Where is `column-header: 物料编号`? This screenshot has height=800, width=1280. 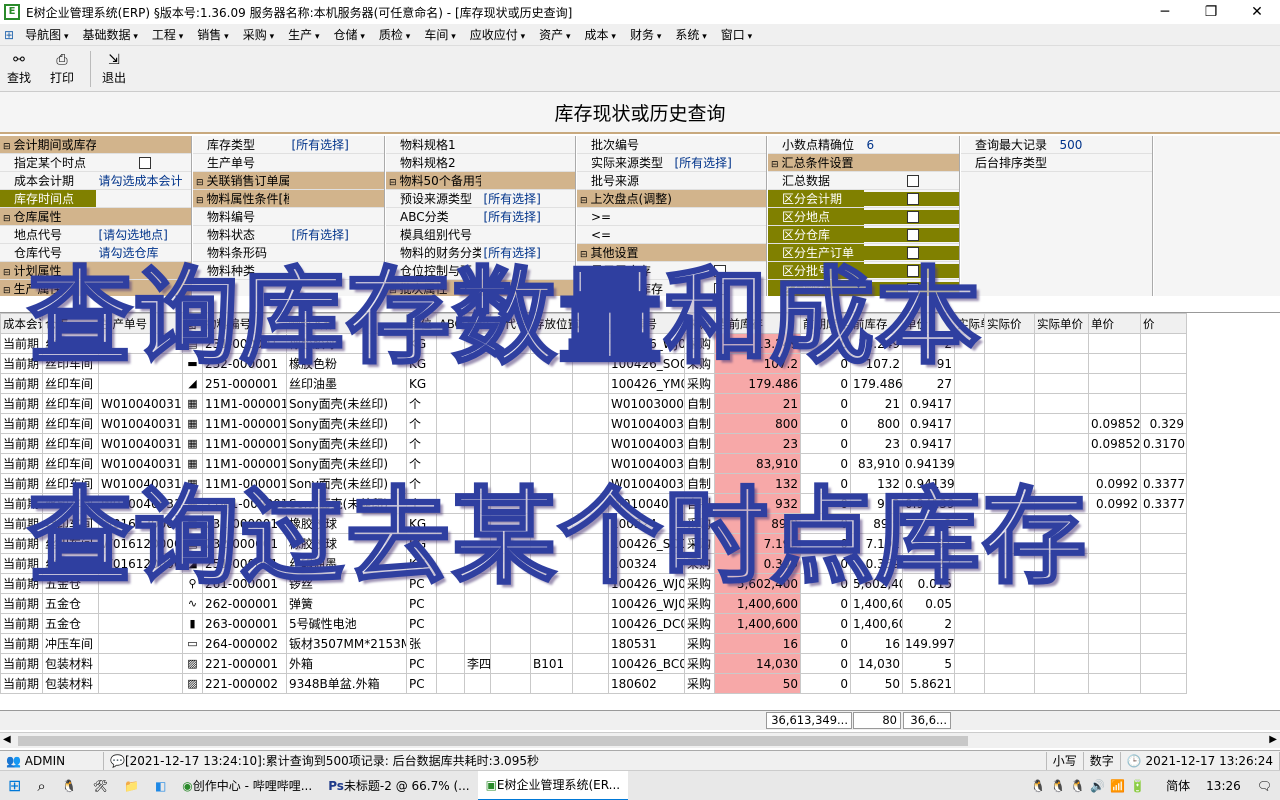
column-header: 物料编号 is located at coordinates (244, 323).